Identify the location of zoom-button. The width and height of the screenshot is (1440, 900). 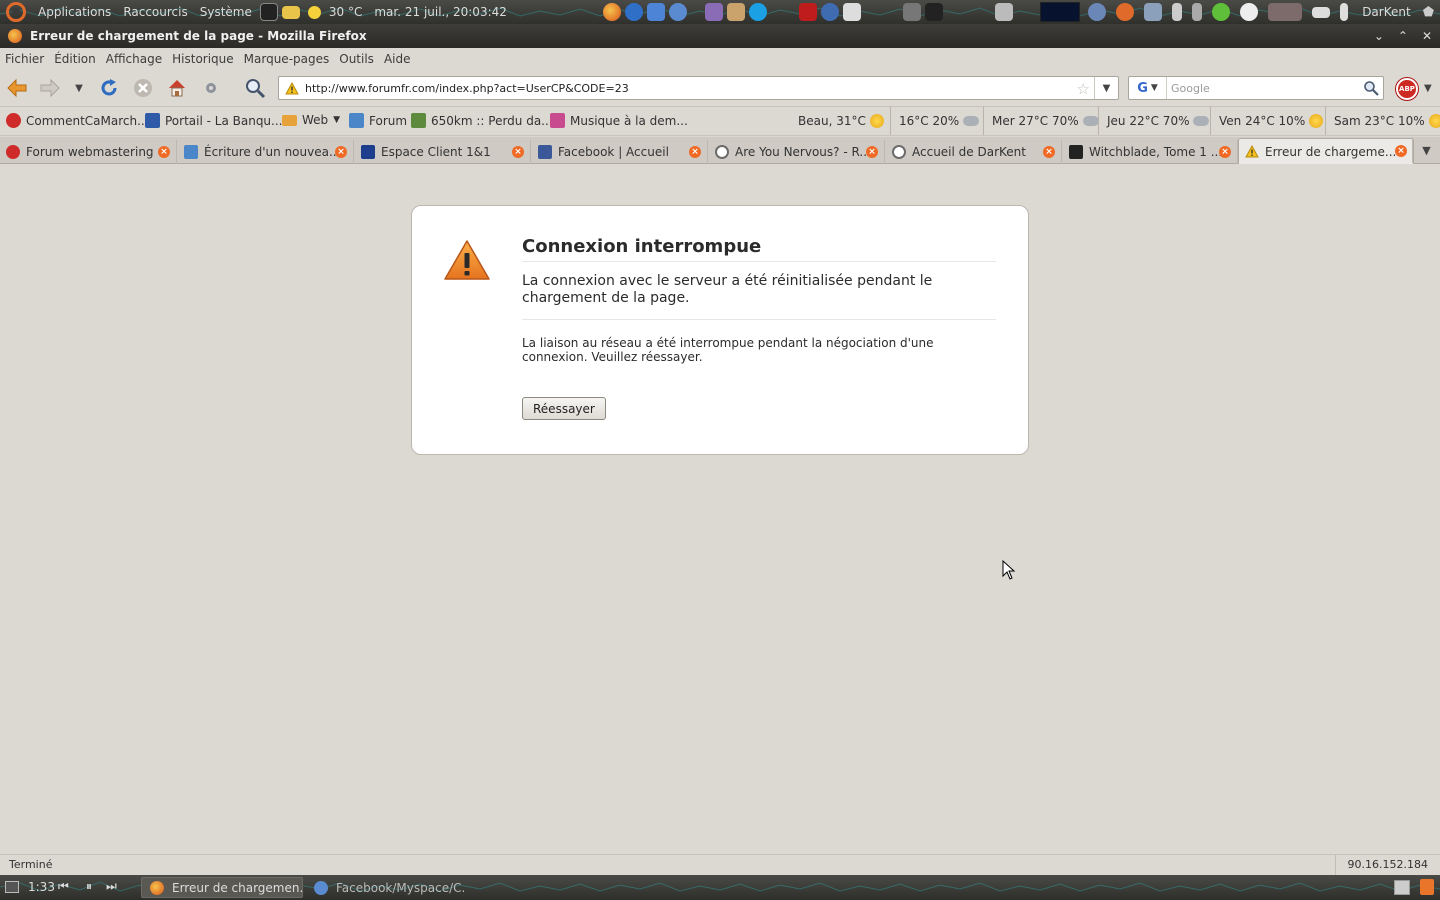
(255, 88).